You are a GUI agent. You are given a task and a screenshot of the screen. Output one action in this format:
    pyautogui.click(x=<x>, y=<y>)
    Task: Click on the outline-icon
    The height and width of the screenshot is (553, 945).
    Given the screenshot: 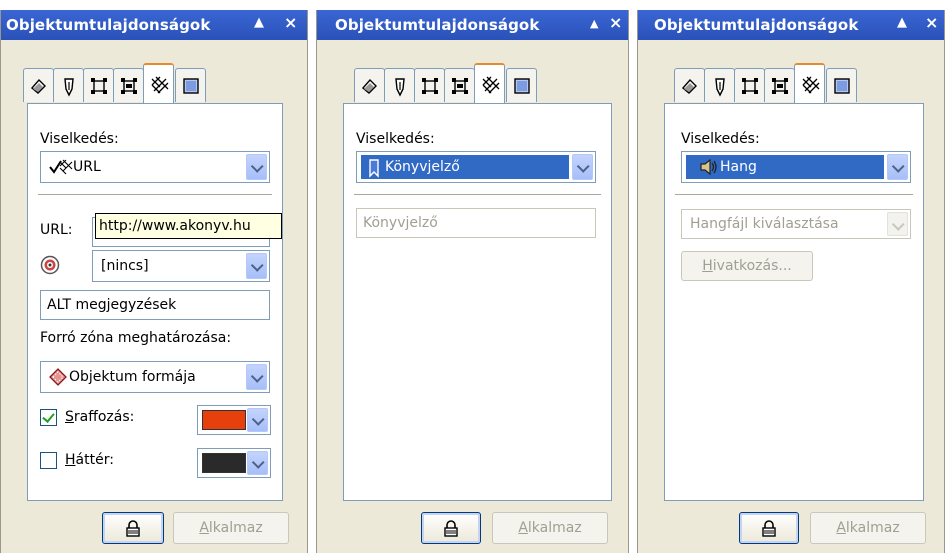 What is the action you would take?
    pyautogui.click(x=400, y=87)
    